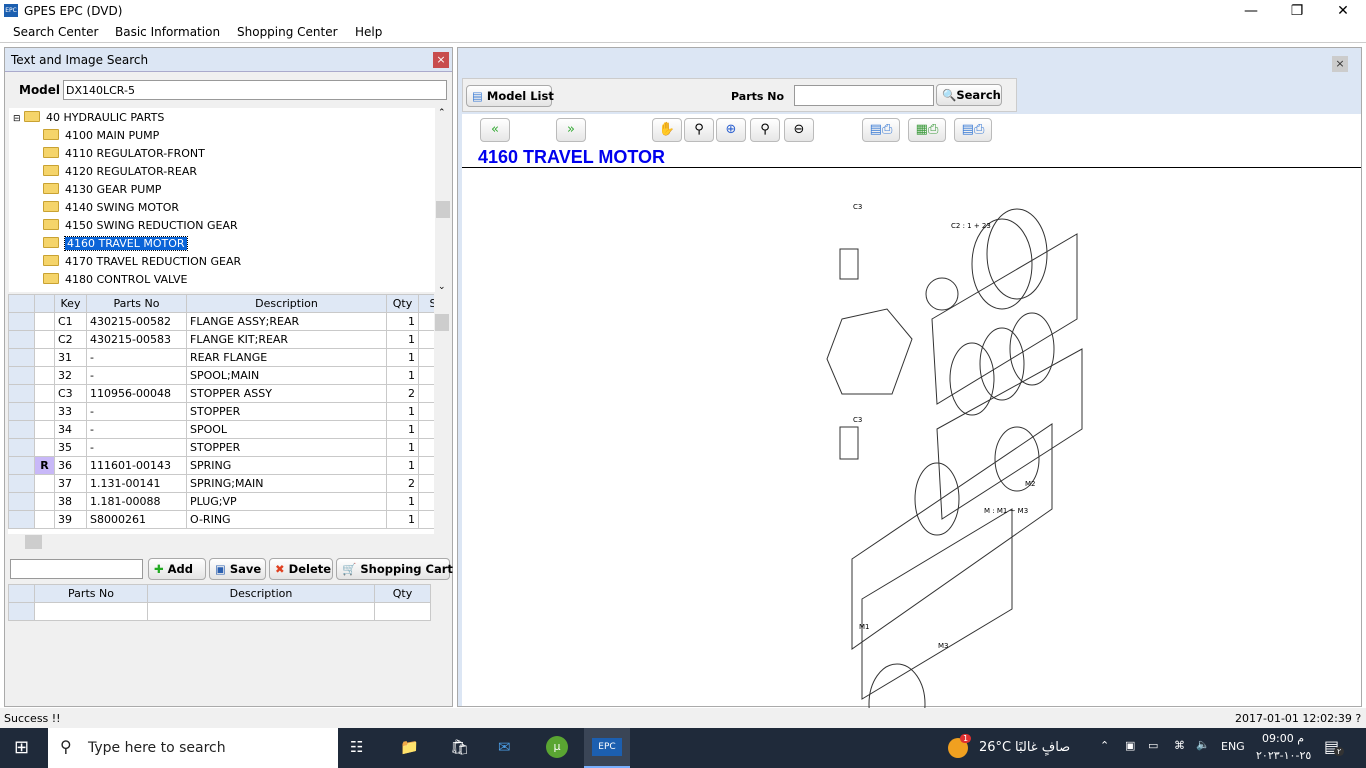 Image resolution: width=1366 pixels, height=768 pixels. I want to click on cart-label: Shopping Cart, so click(406, 569).